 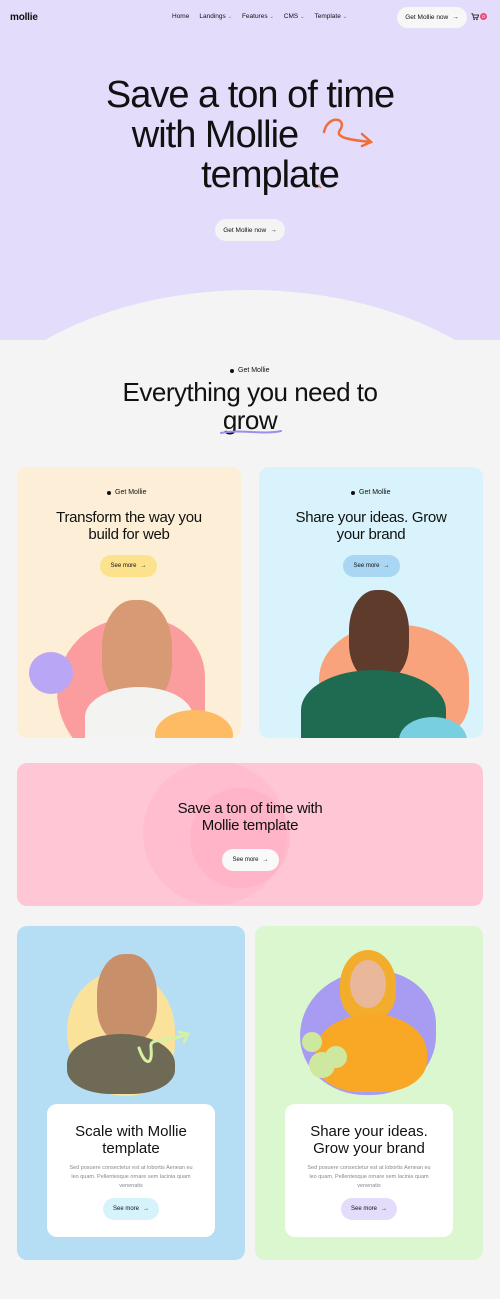 I want to click on nav-link-label: Home, so click(x=181, y=16).